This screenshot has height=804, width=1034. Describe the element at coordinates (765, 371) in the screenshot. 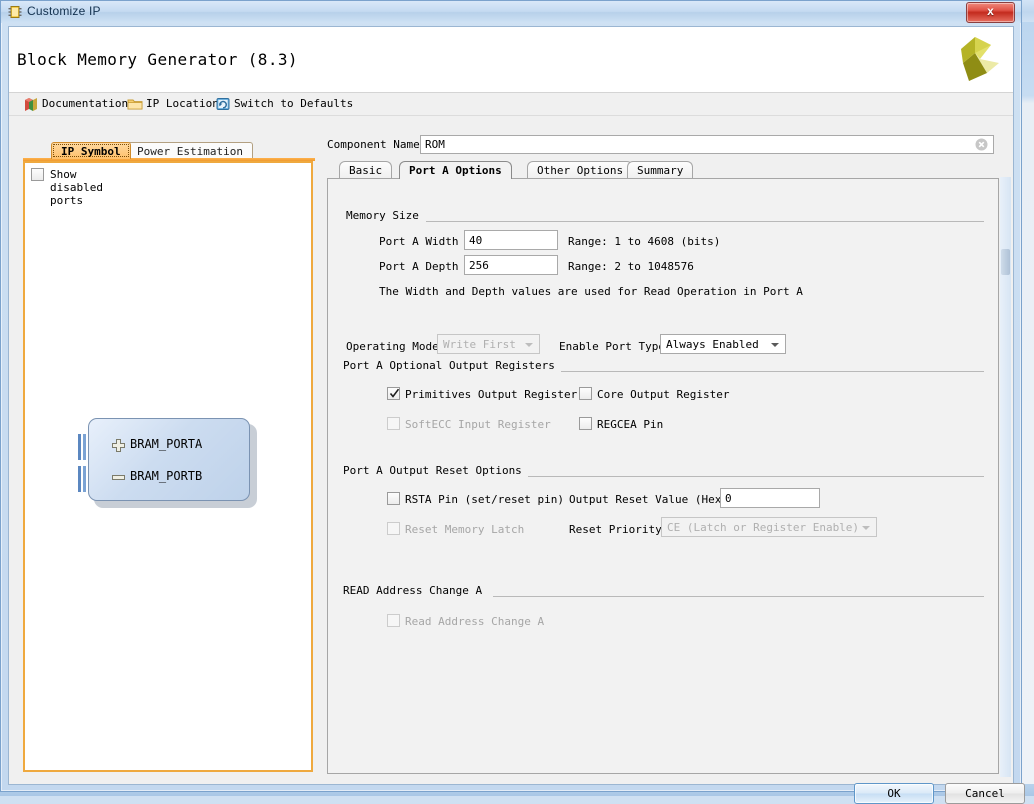

I see `optional-output-registers-divider` at that location.